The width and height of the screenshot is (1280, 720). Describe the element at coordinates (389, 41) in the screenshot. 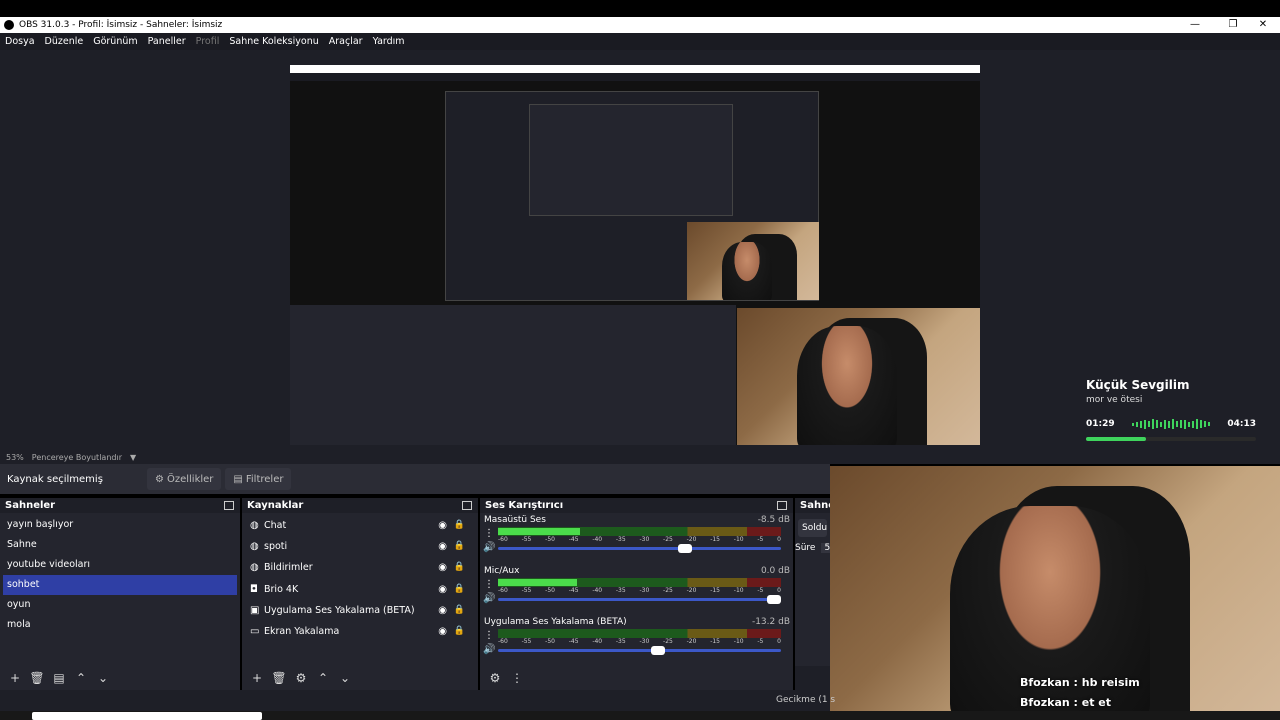

I see `menu-help: Yardım` at that location.